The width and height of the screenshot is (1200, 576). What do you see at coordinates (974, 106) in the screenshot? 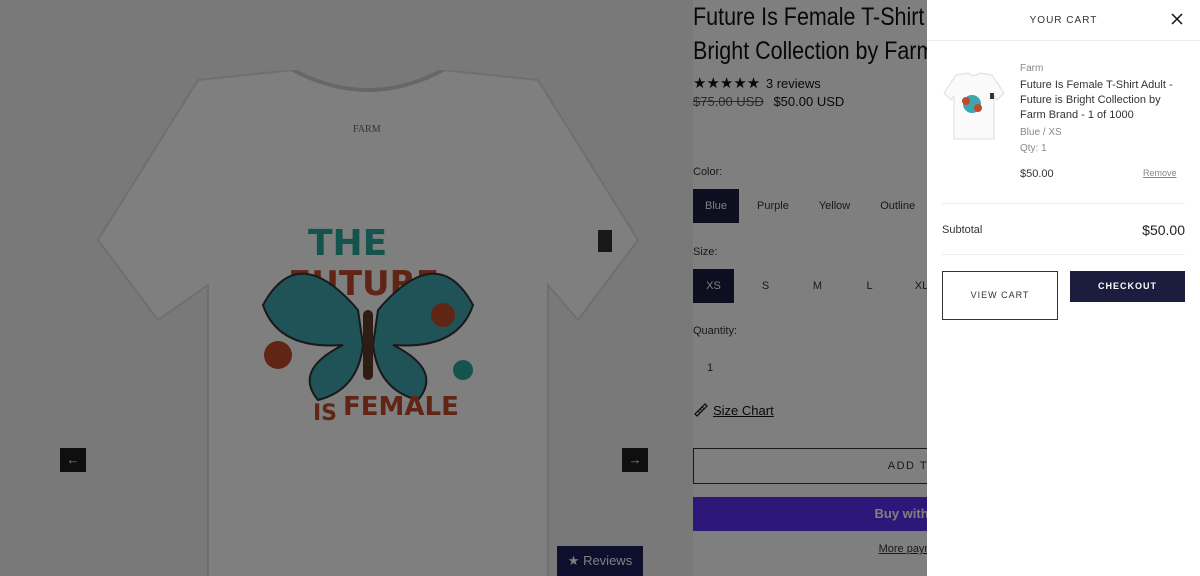
I see `cart-item-thumbnail` at bounding box center [974, 106].